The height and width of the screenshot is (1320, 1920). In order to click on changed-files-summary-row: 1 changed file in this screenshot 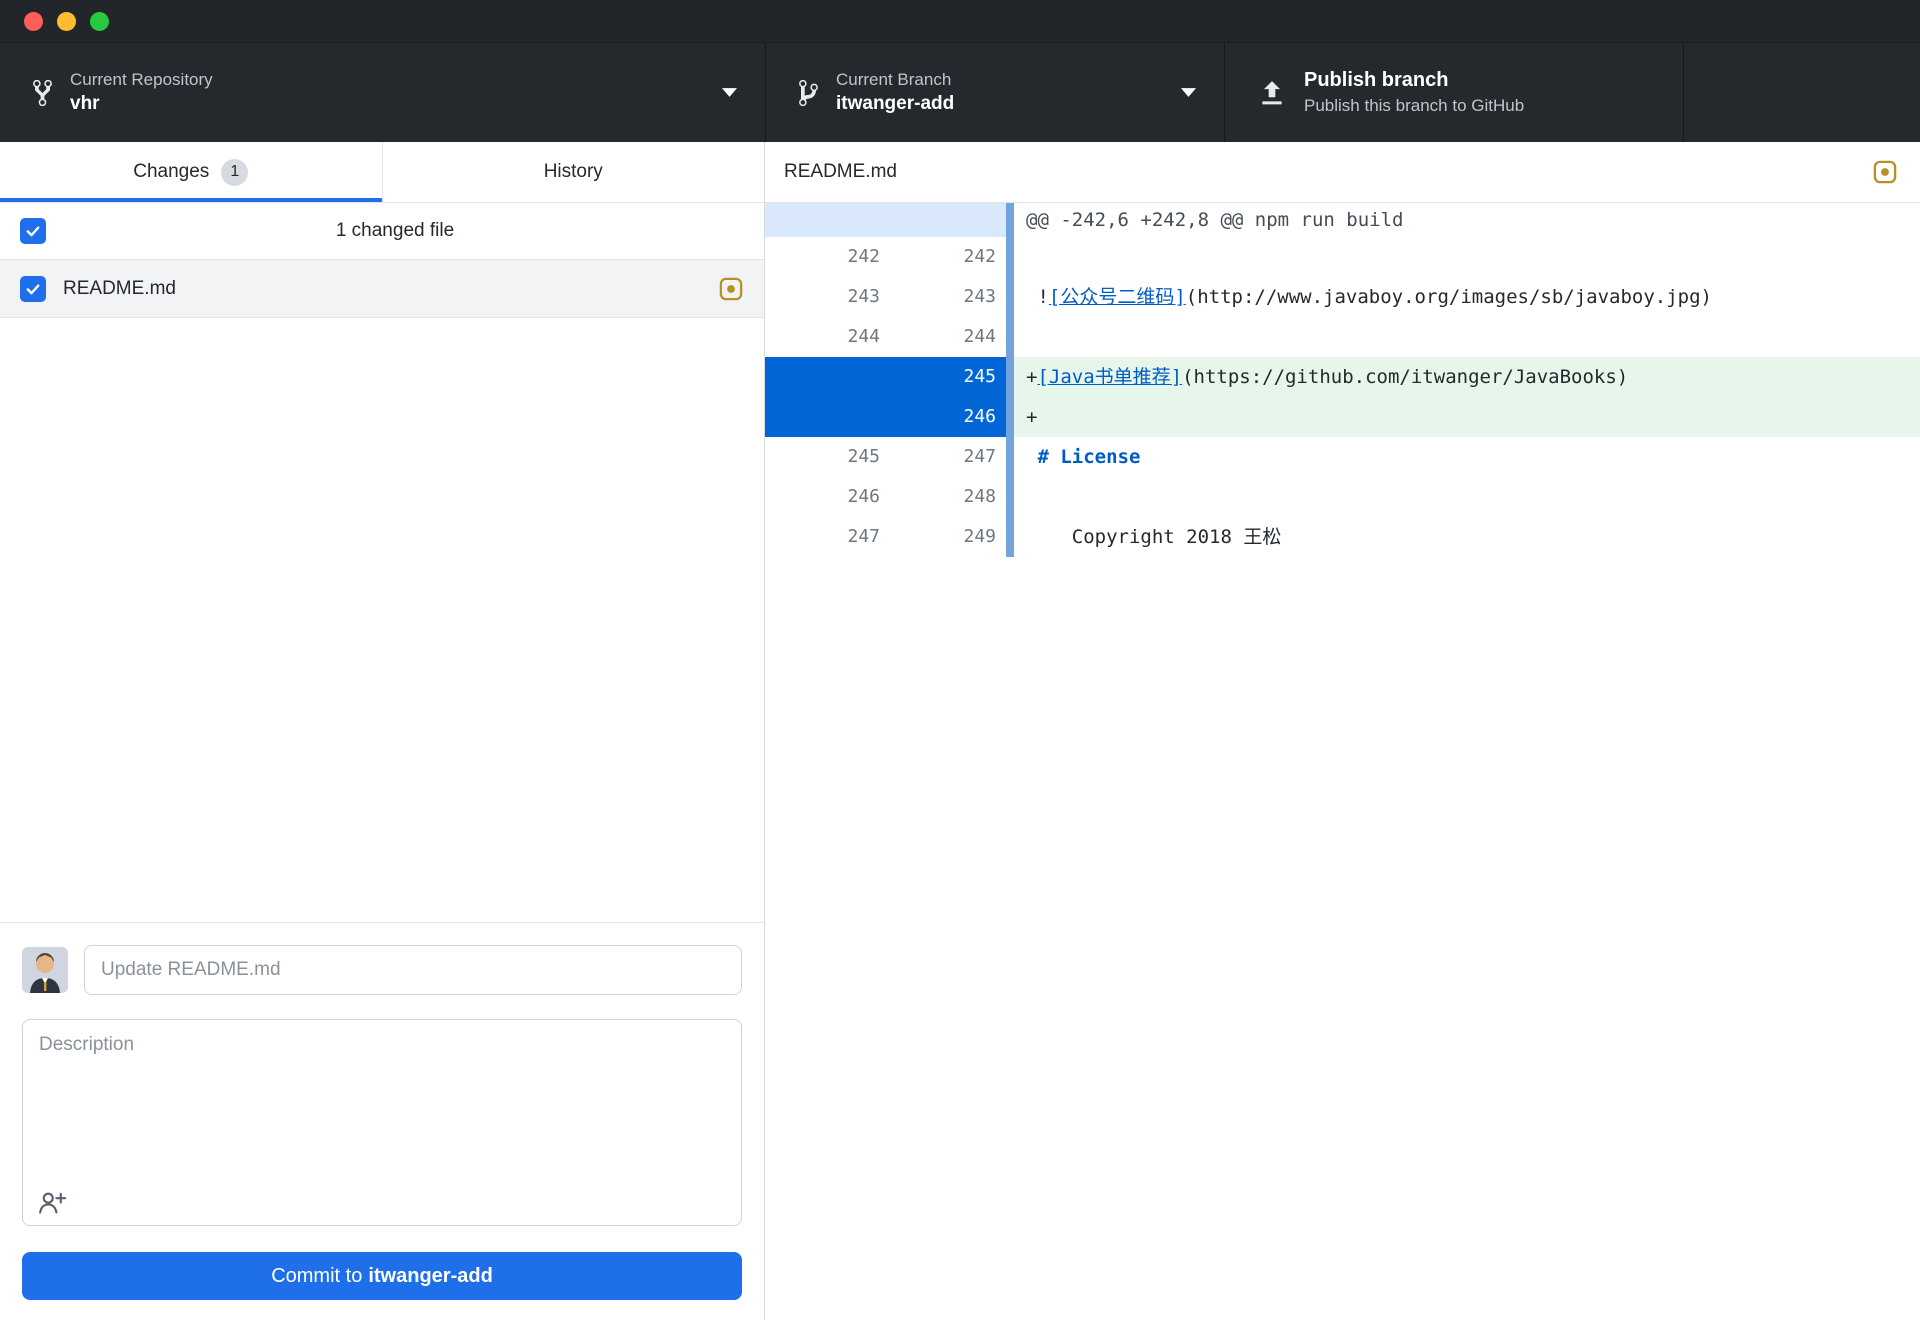, I will do `click(382, 231)`.